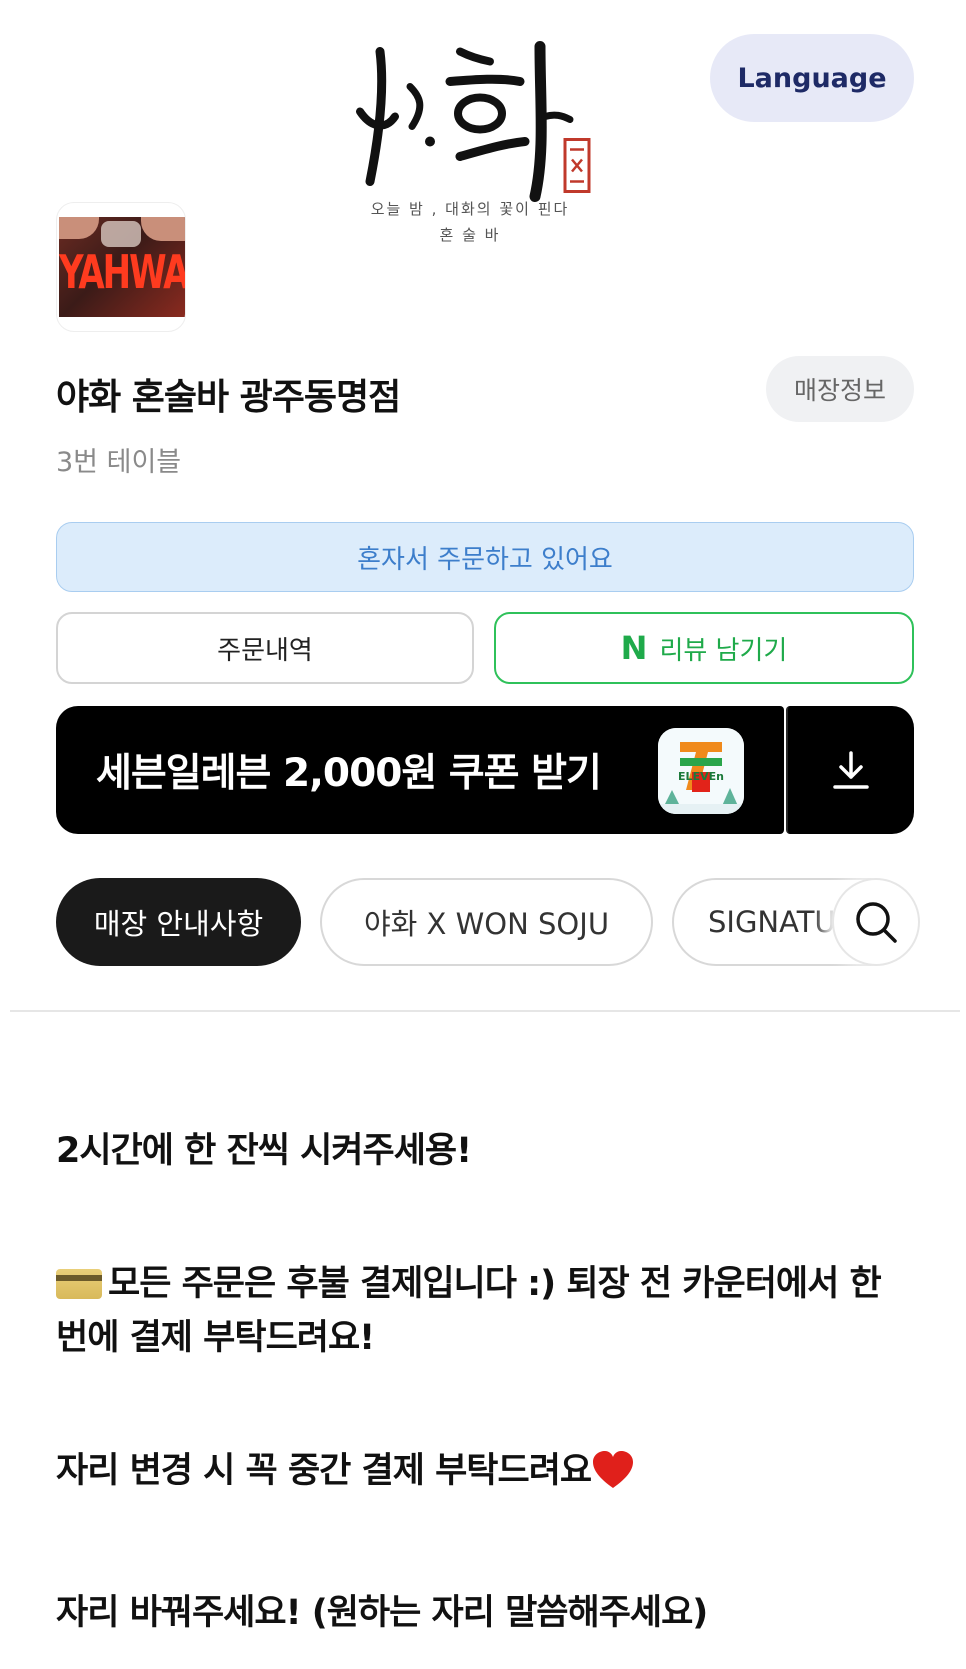 This screenshot has width=966, height=1669. What do you see at coordinates (163, 229) in the screenshot?
I see `thumbnail-hand-right` at bounding box center [163, 229].